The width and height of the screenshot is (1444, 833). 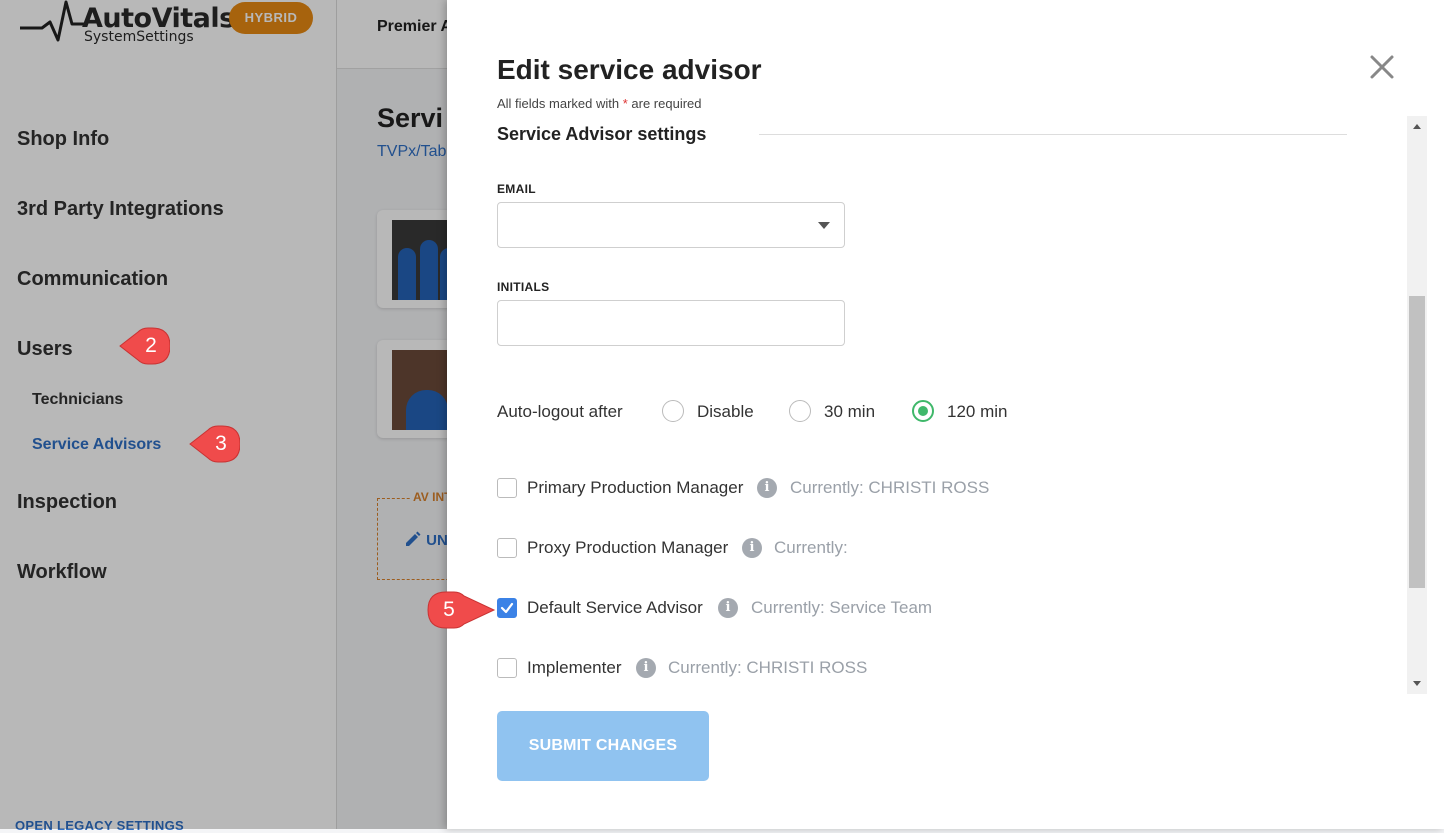 I want to click on radio-30-min, so click(x=800, y=411).